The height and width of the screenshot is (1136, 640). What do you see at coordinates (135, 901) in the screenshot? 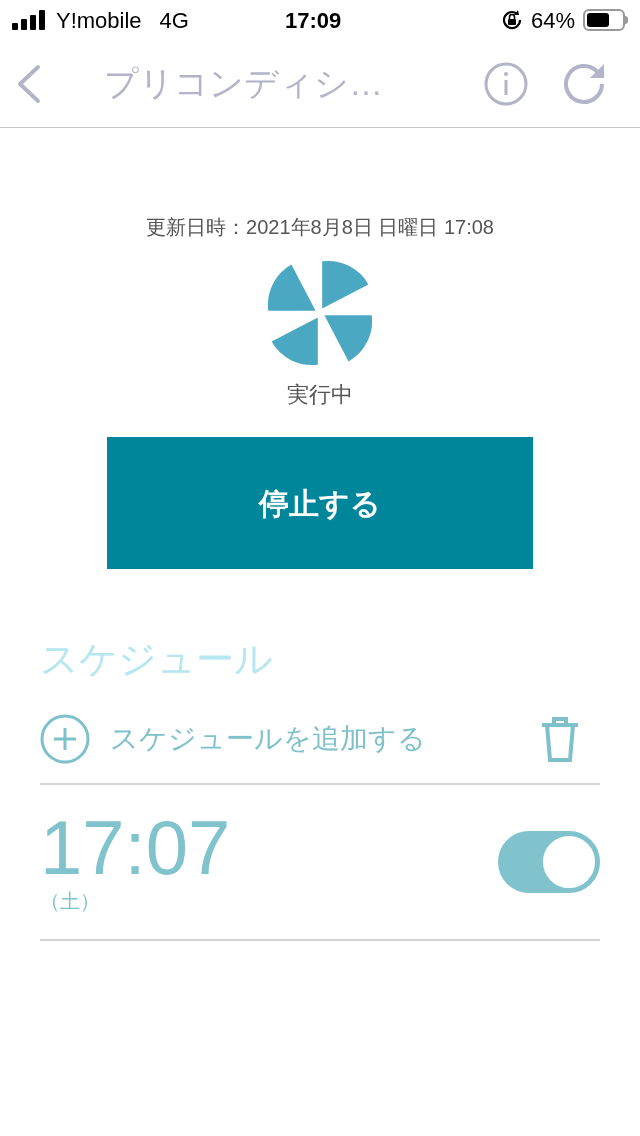
I see `schedule-day: （土）` at bounding box center [135, 901].